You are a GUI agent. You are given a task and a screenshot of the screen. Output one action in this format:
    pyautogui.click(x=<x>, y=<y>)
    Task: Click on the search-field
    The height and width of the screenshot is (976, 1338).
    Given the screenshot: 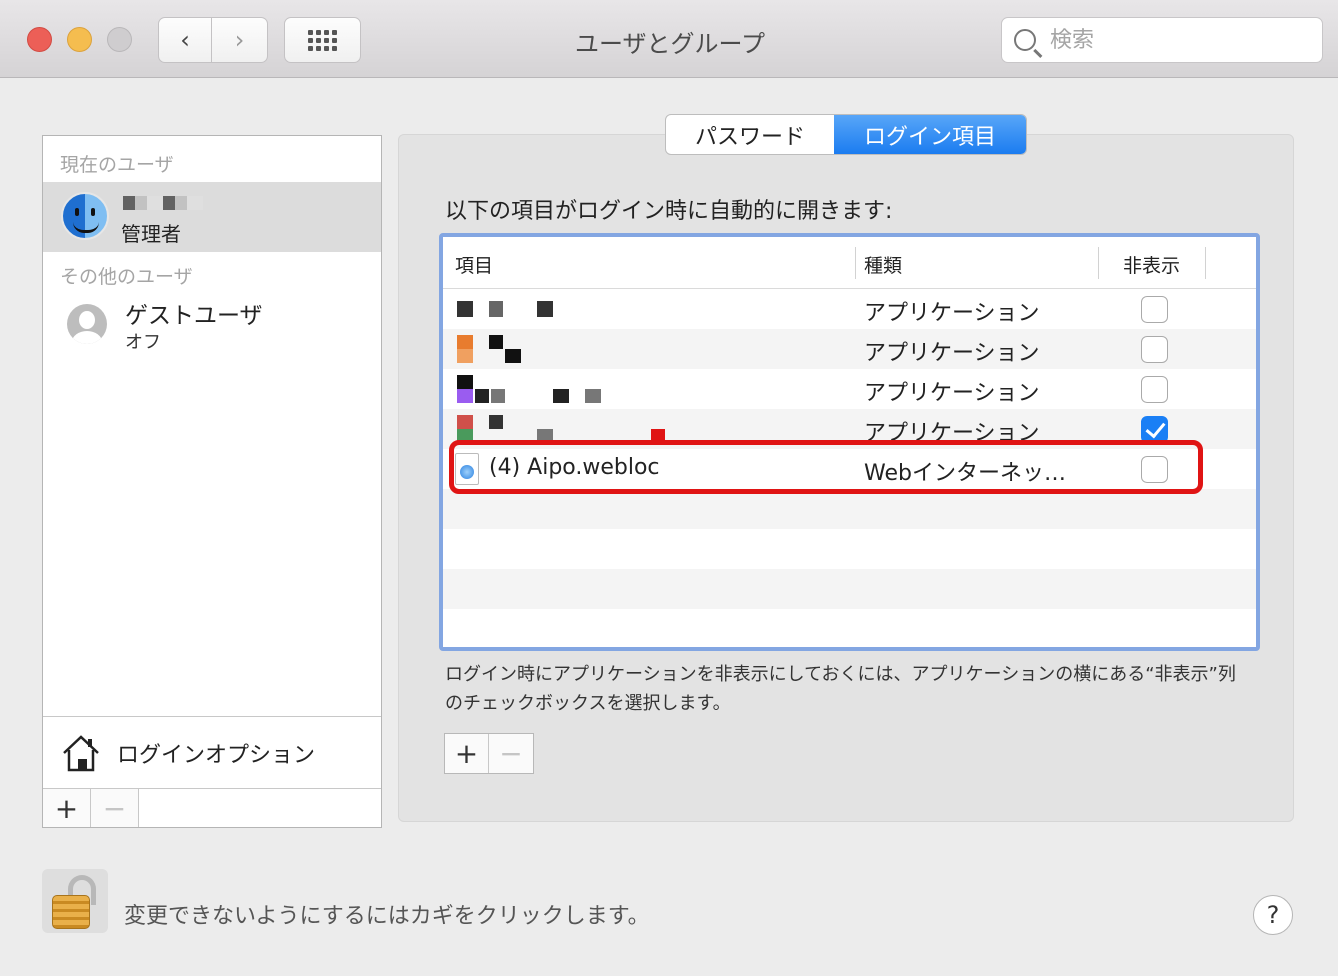 What is the action you would take?
    pyautogui.click(x=1162, y=40)
    